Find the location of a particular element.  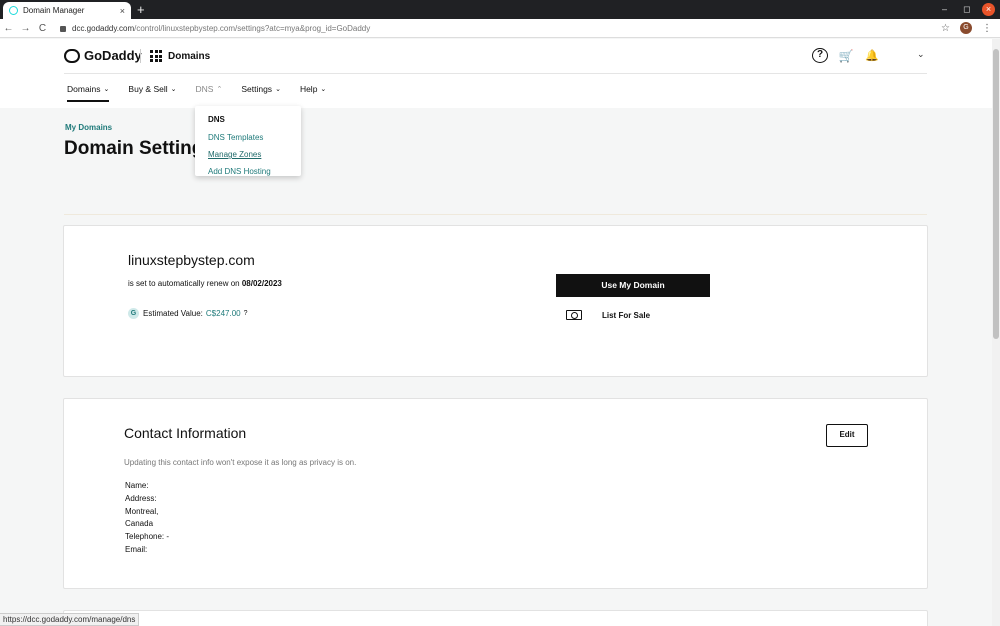

estimated-value: G Estimated Value: C$247.00 ? is located at coordinates (188, 313).